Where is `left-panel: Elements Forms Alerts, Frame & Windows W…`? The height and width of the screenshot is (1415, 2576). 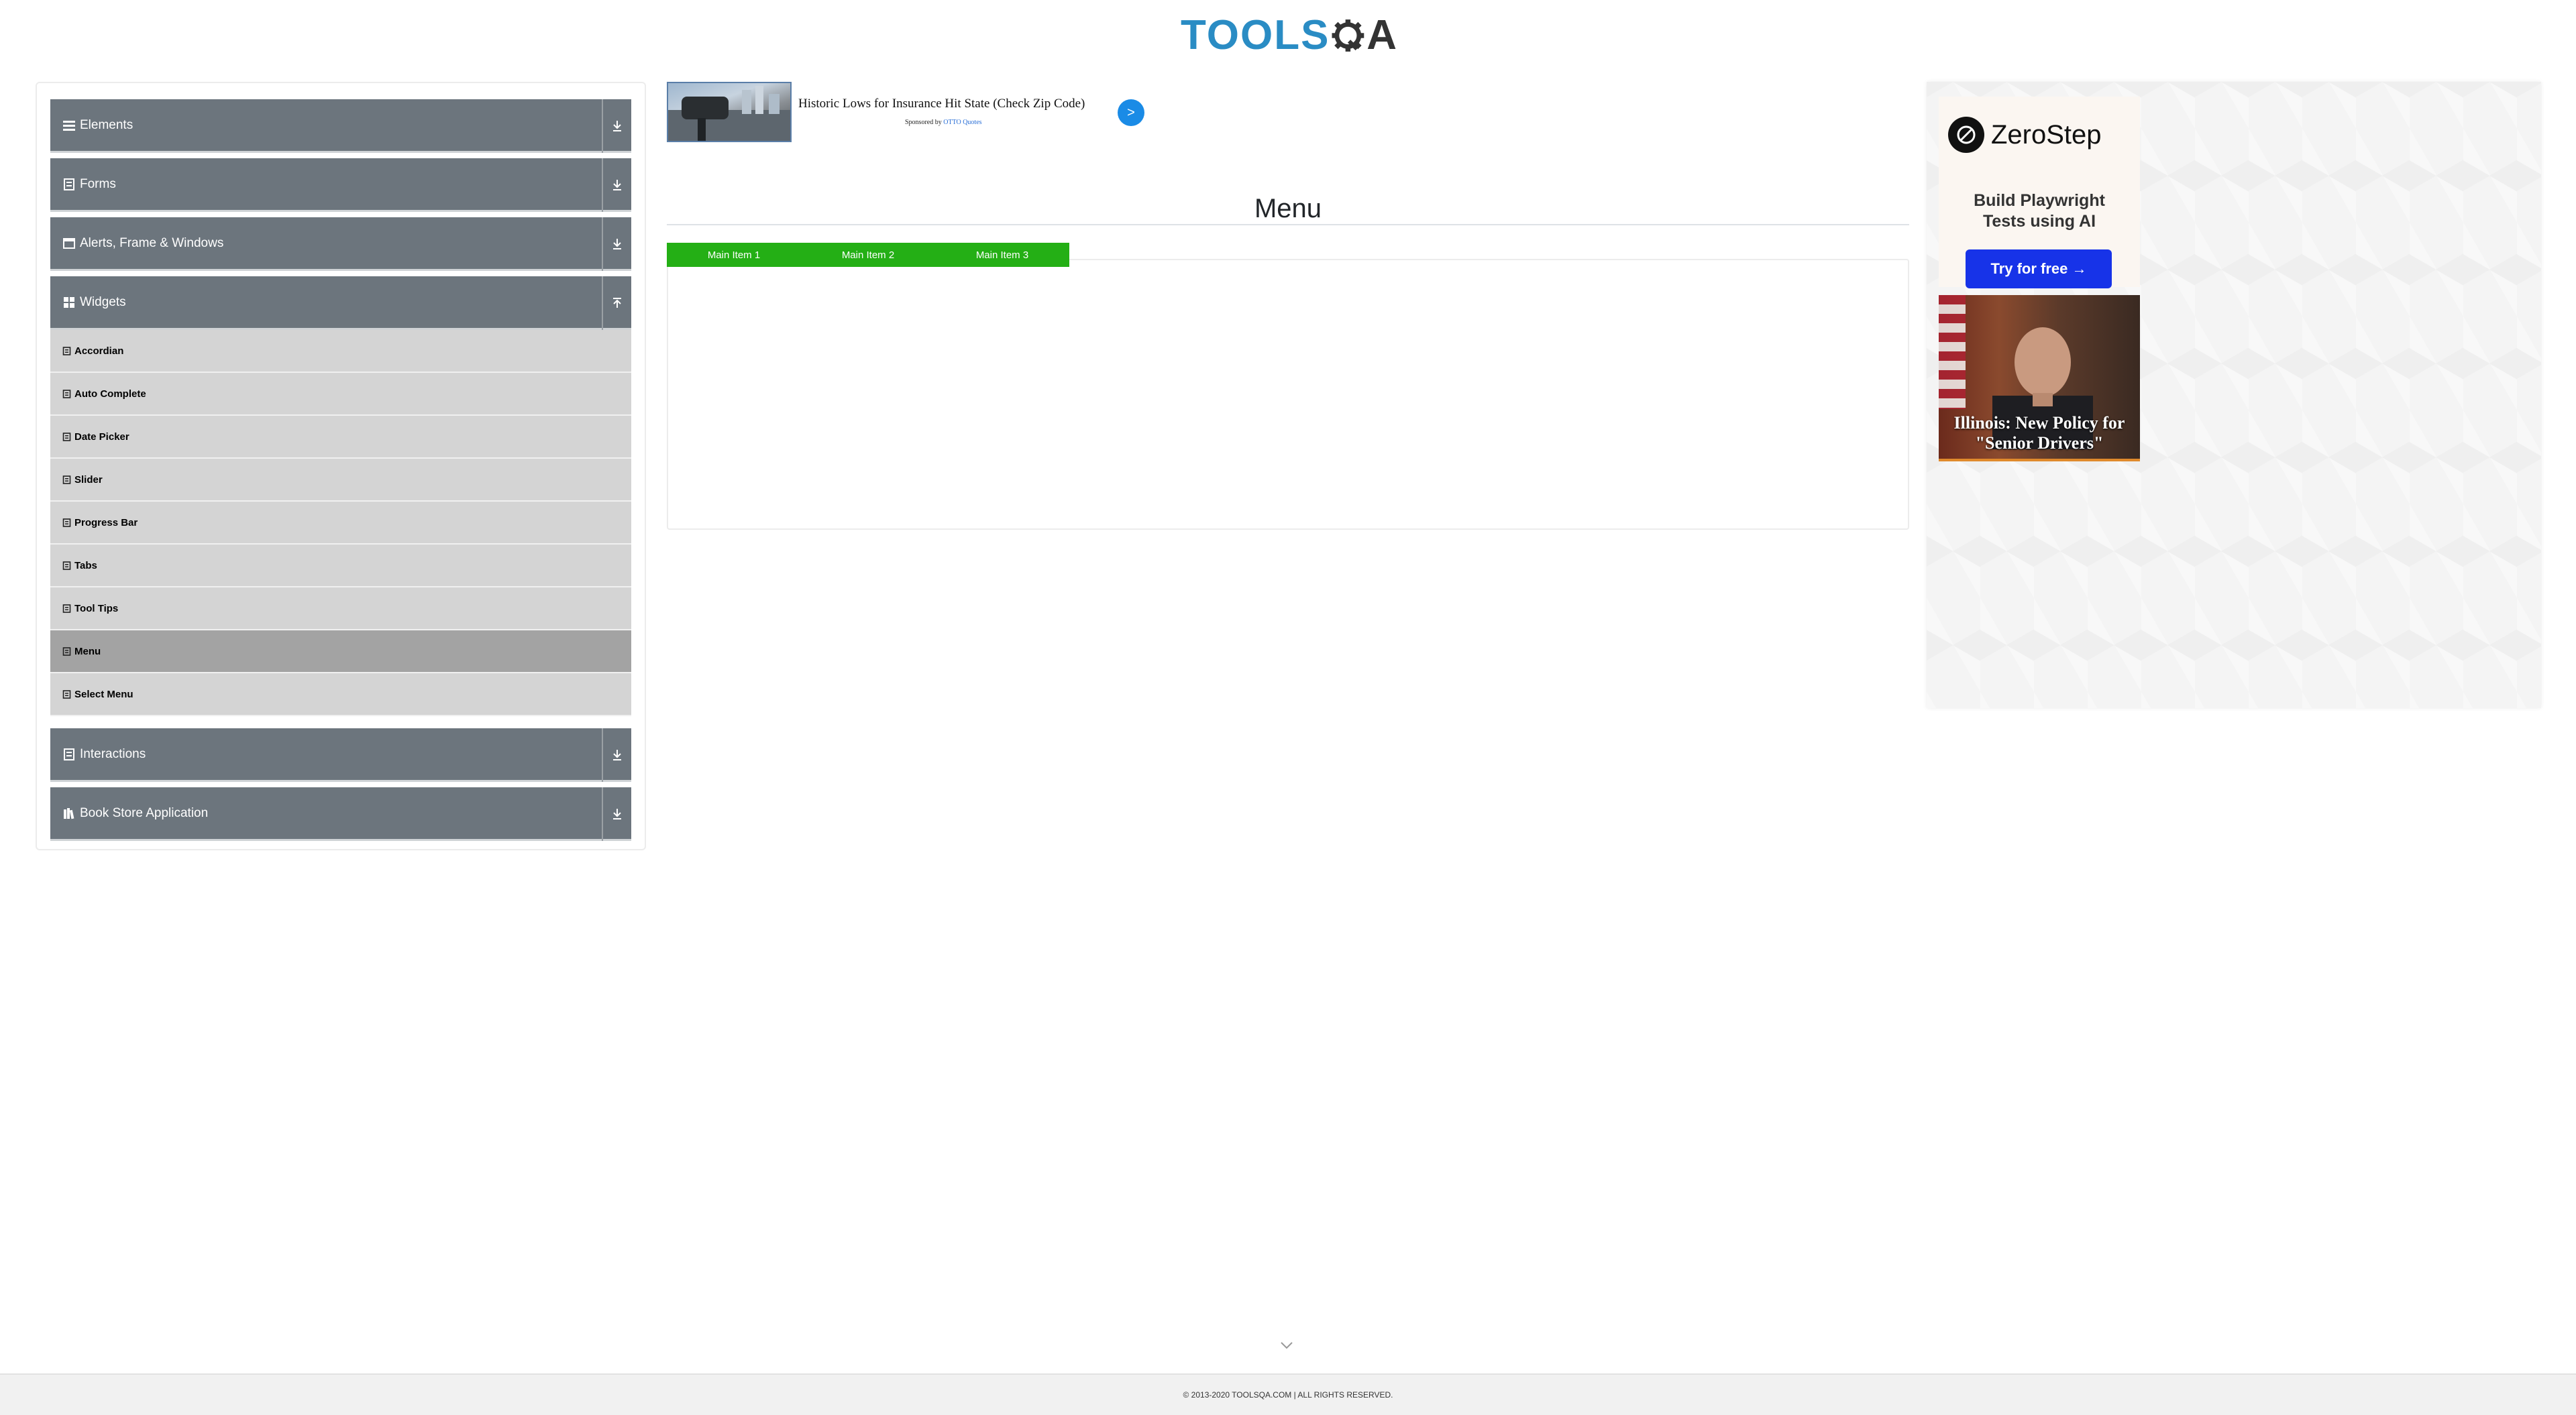 left-panel: Elements Forms Alerts, Frame & Windows W… is located at coordinates (341, 466).